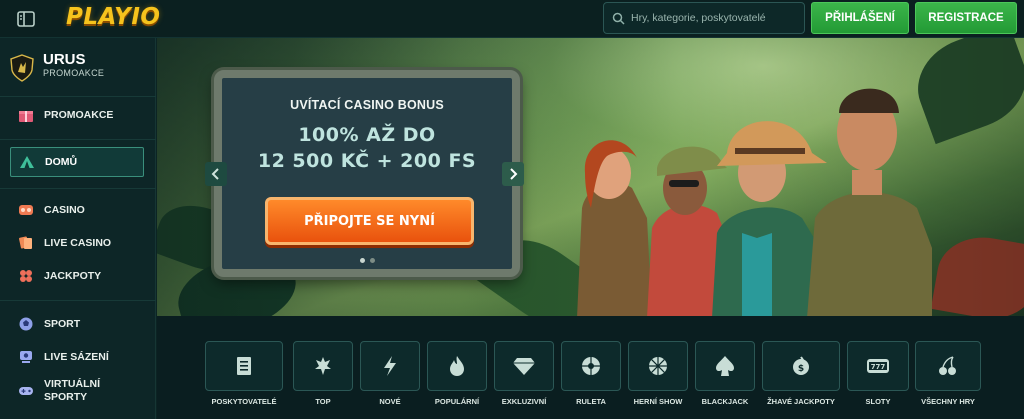 This screenshot has height=419, width=1024. What do you see at coordinates (61, 162) in the screenshot?
I see `sidebar-item-label: DOMŮ` at bounding box center [61, 162].